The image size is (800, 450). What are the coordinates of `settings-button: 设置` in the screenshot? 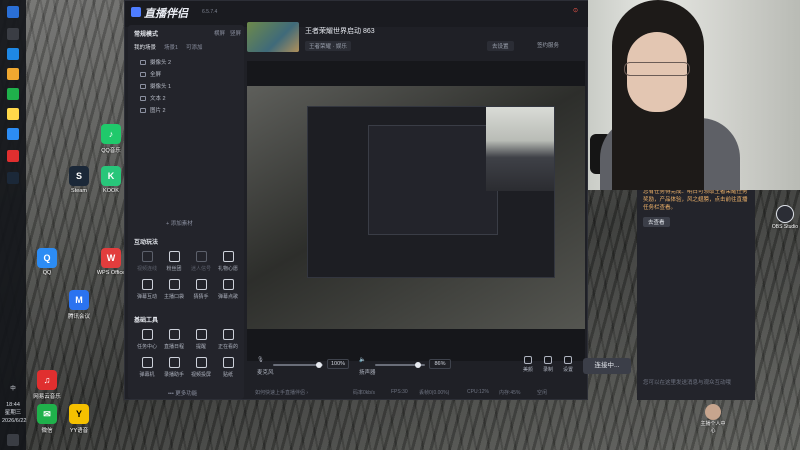 It's located at (568, 364).